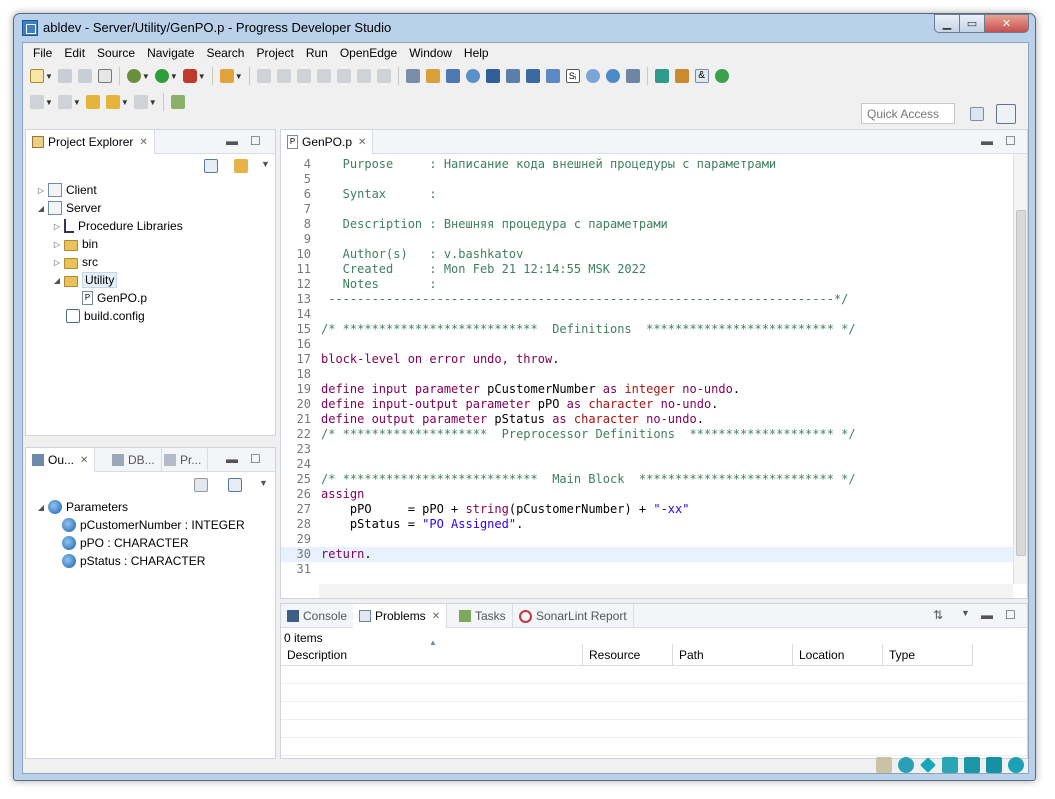  What do you see at coordinates (928, 765) in the screenshot?
I see `status-star-icon` at bounding box center [928, 765].